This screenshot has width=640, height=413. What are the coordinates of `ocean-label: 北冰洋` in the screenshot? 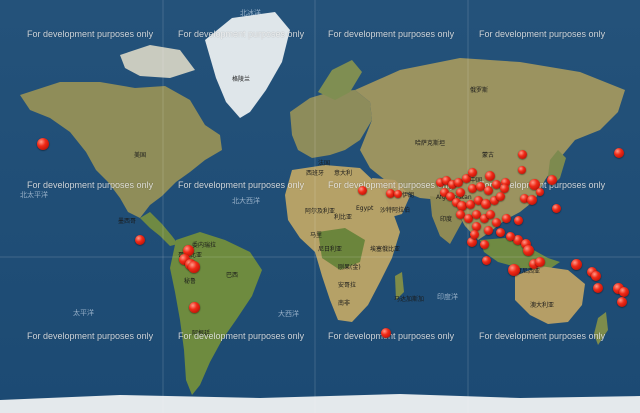 It's located at (250, 13).